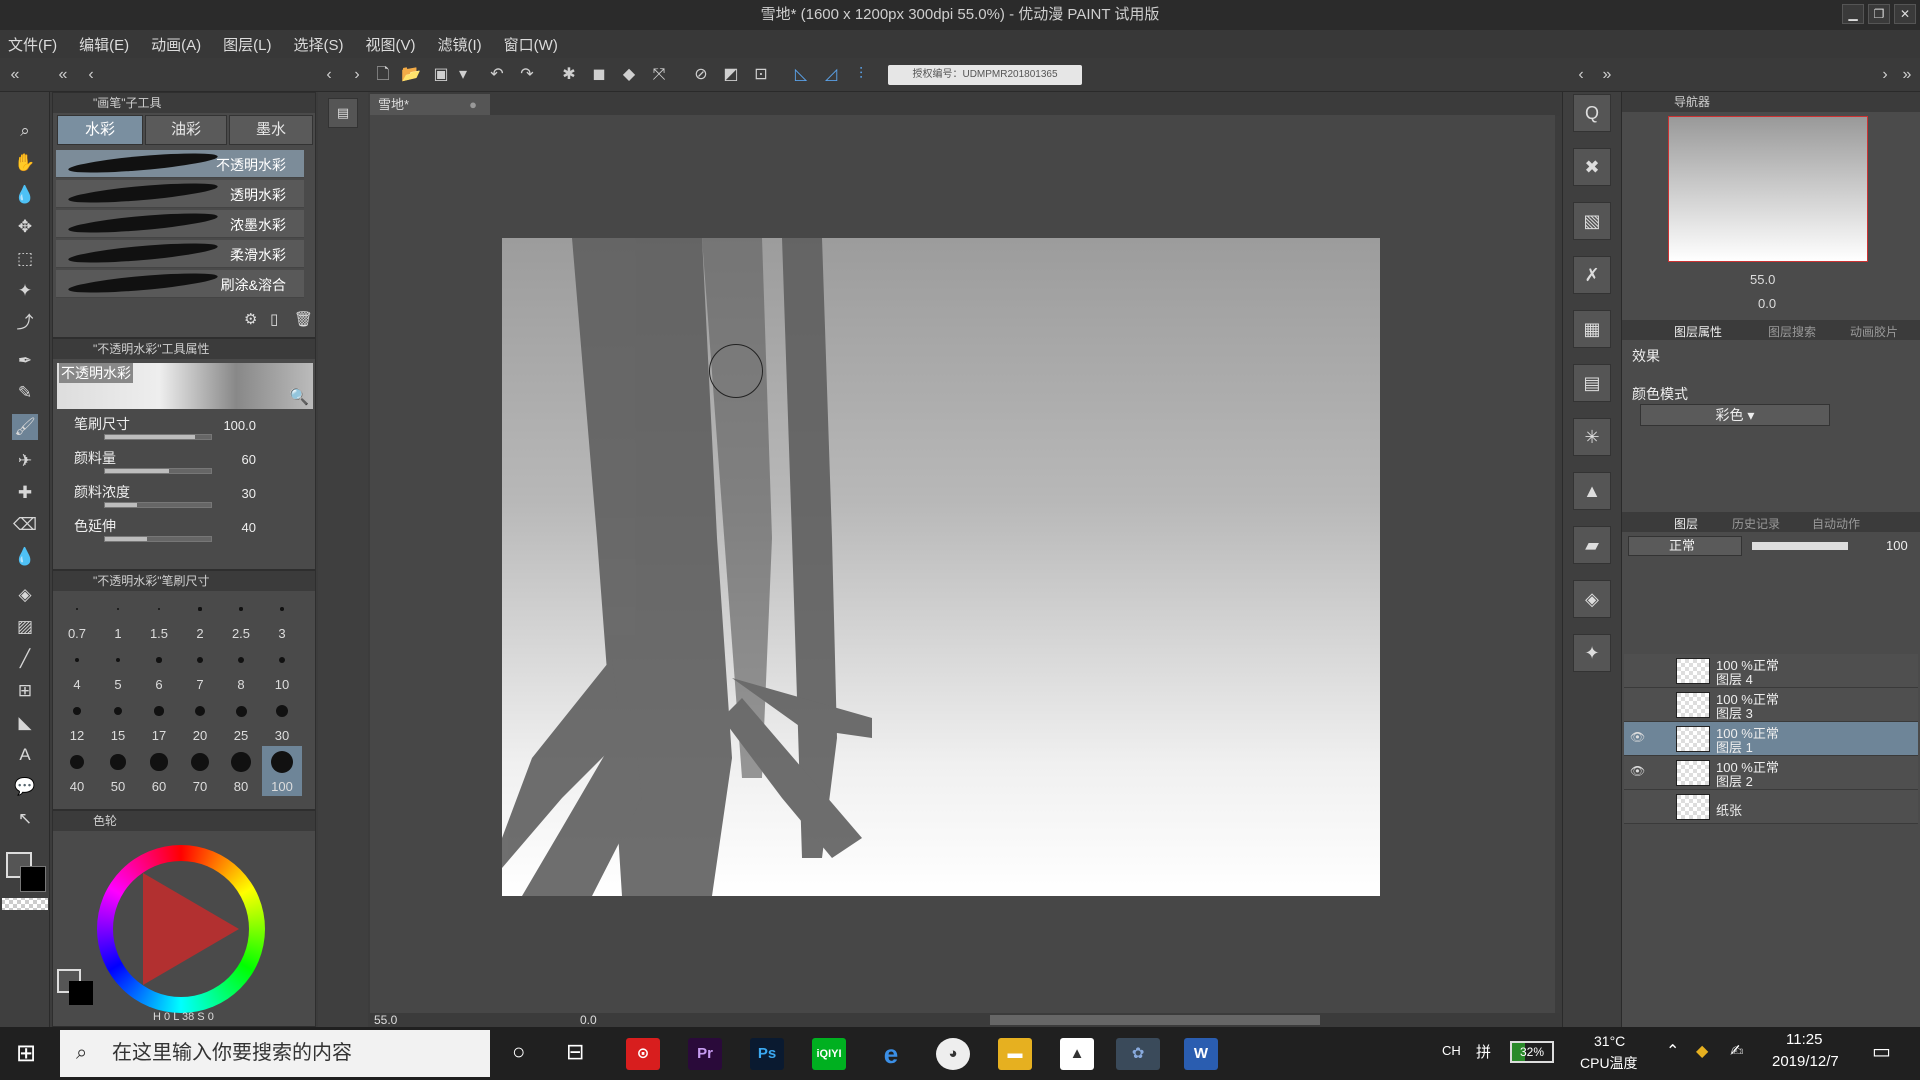 Image resolution: width=1920 pixels, height=1080 pixels. Describe the element at coordinates (643, 1054) in the screenshot. I see `netease-music-icon: ⊙` at that location.